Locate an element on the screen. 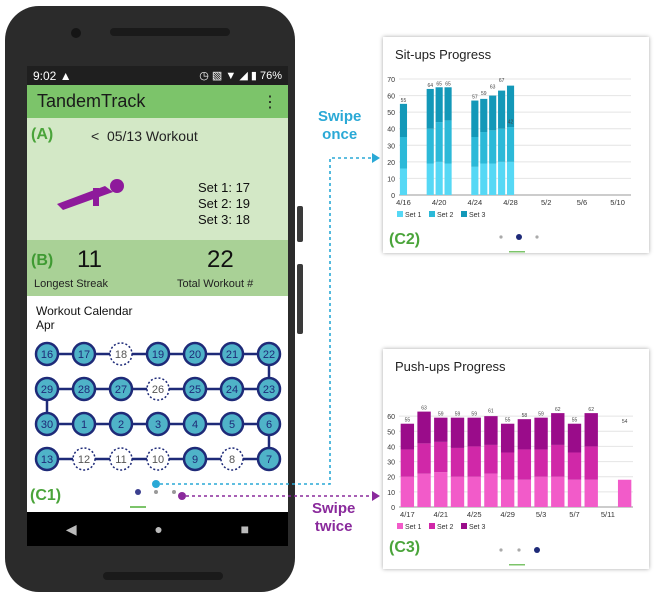 The height and width of the screenshot is (593, 654). section-tag-c1: (C1) is located at coordinates (46, 495).